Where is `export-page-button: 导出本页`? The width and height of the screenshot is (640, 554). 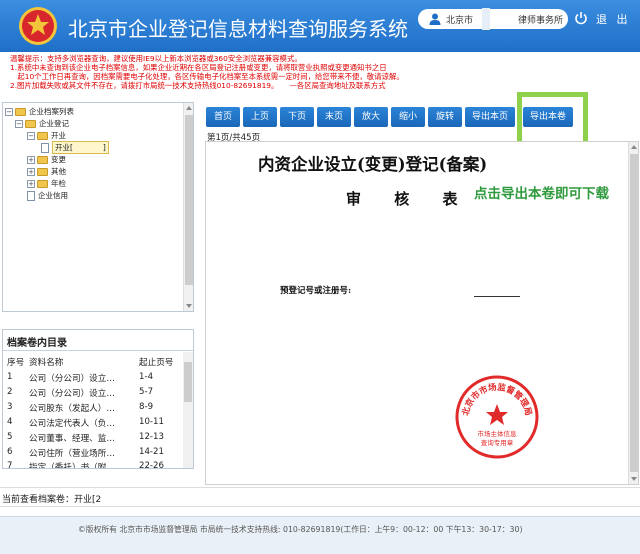 export-page-button: 导出本页 is located at coordinates (490, 117).